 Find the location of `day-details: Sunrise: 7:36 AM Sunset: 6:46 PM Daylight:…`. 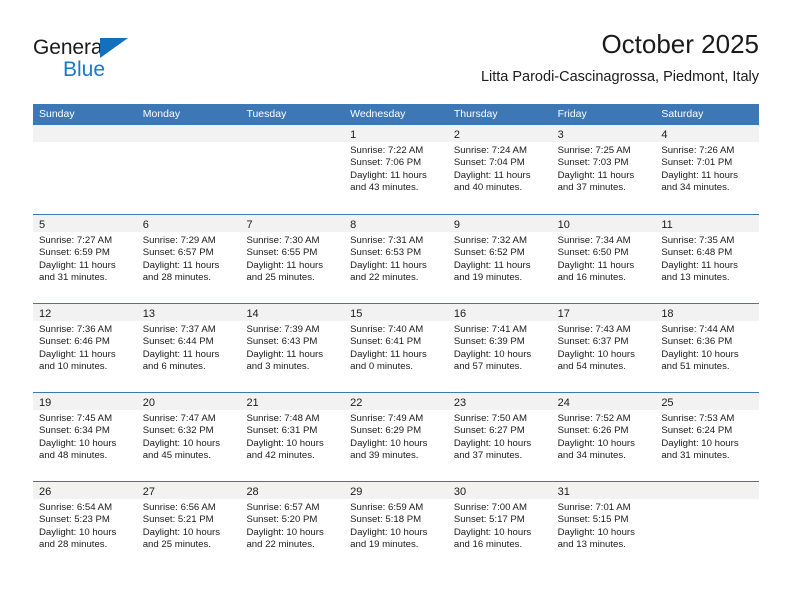

day-details: Sunrise: 7:36 AM Sunset: 6:46 PM Daylight:… is located at coordinates (85, 347).